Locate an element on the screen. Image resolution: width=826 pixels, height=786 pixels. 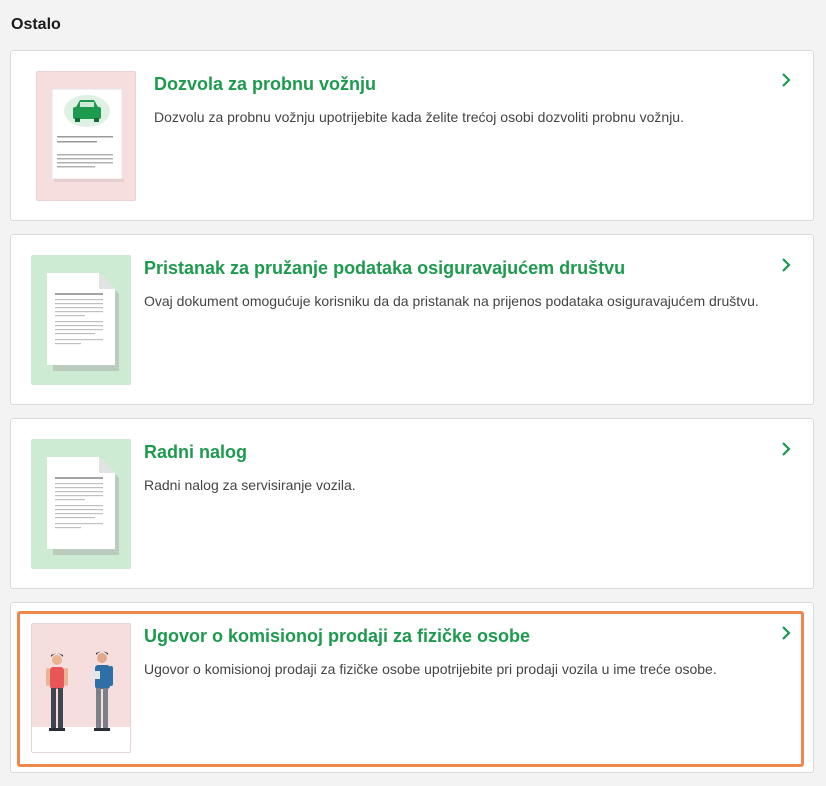
card-title: Dozvola za probnu vožnju is located at coordinates (265, 84).